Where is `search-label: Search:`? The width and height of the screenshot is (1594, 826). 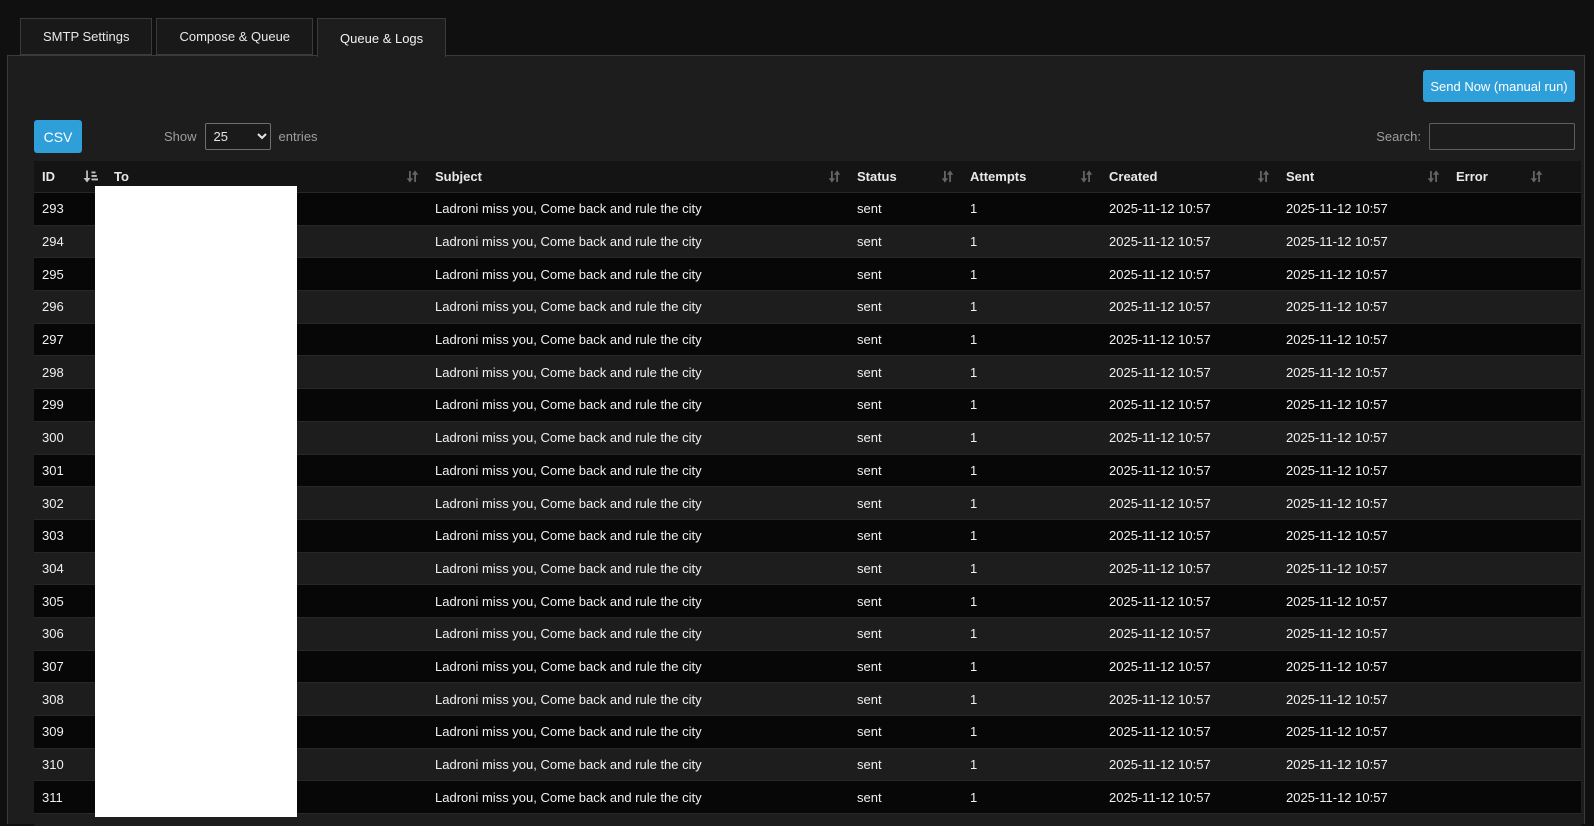
search-label: Search: is located at coordinates (1398, 136).